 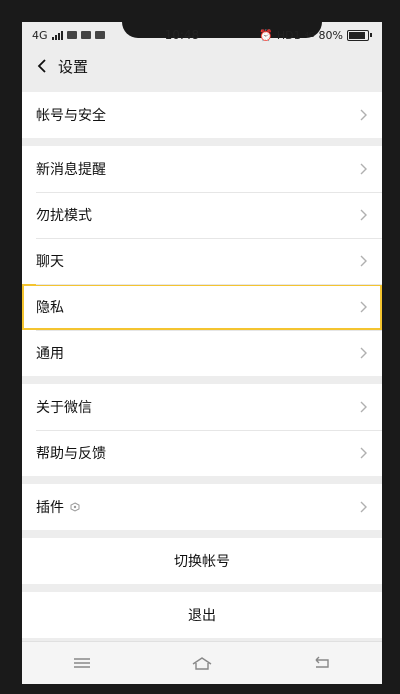 I want to click on settings-item-do-not-disturb: 勿扰模式, so click(x=202, y=215).